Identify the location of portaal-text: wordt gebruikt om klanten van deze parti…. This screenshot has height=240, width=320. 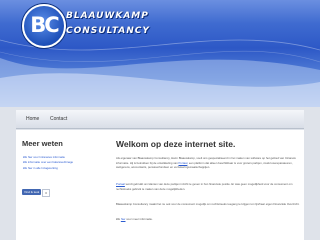
(204, 186).